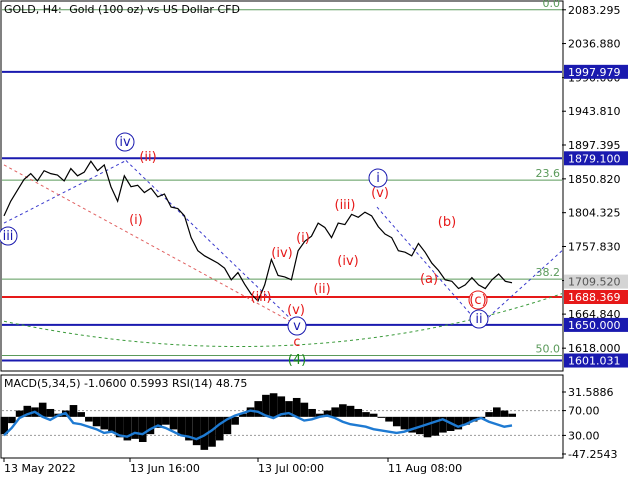 This screenshot has height=480, width=640. I want to click on price-tag-label: 1650.000, so click(594, 325).